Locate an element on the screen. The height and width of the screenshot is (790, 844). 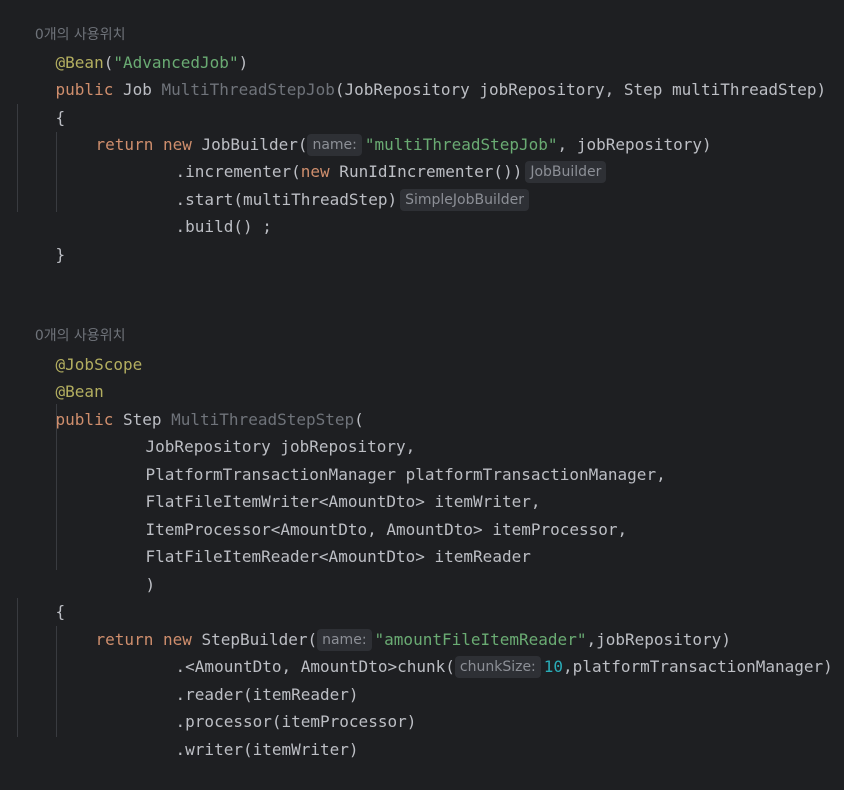
return-type: Job is located at coordinates (137, 89).